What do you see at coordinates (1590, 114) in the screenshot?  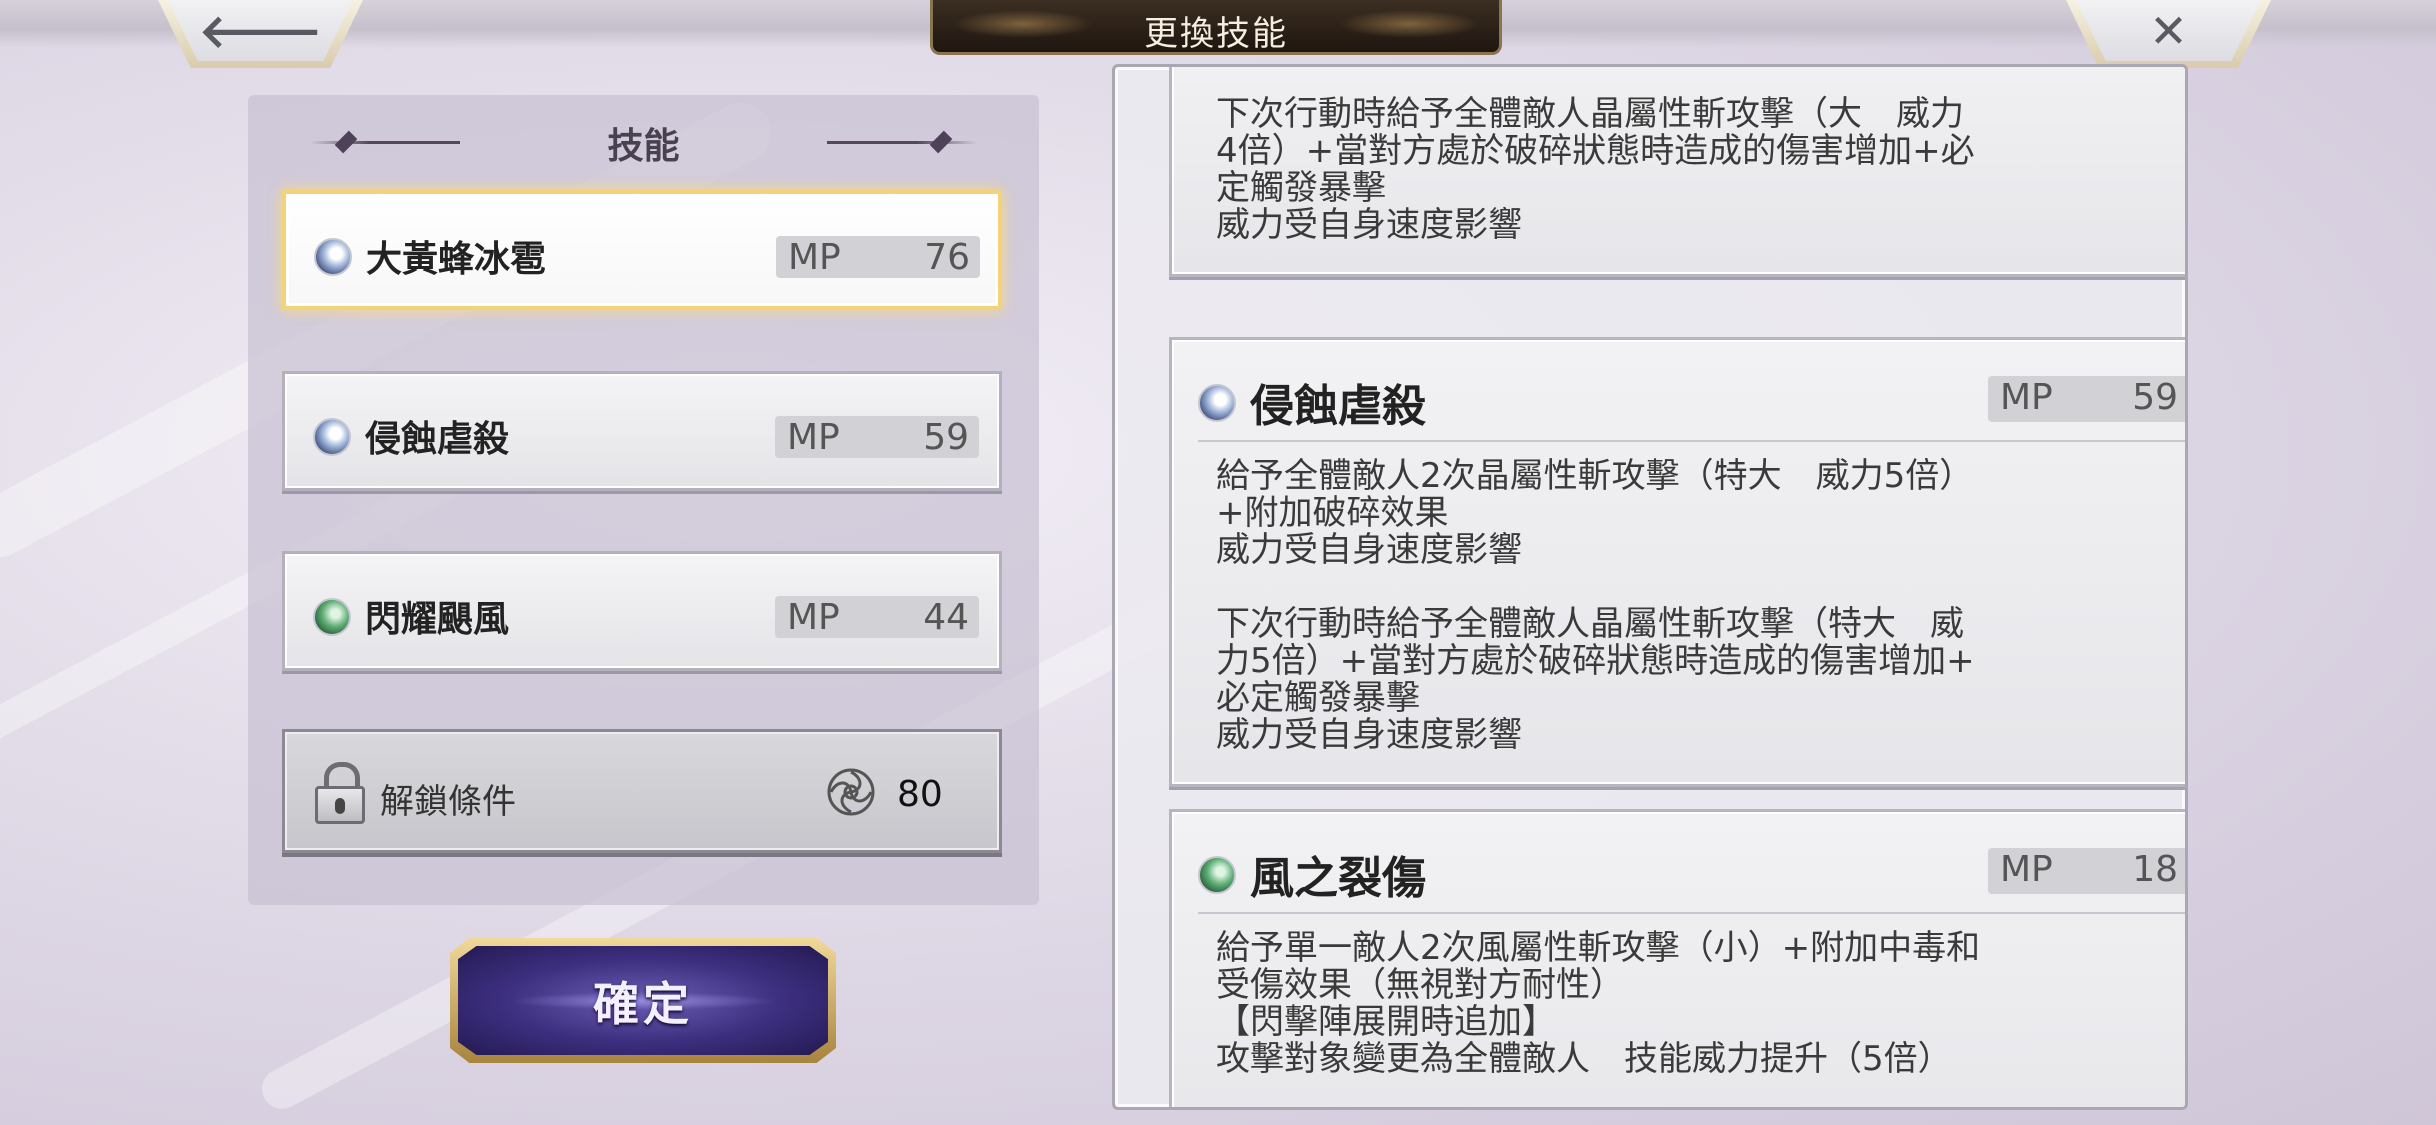 I see `description-line: 下次行動時給予全體敵人晶屬性斬攻擊（大 威力` at bounding box center [1590, 114].